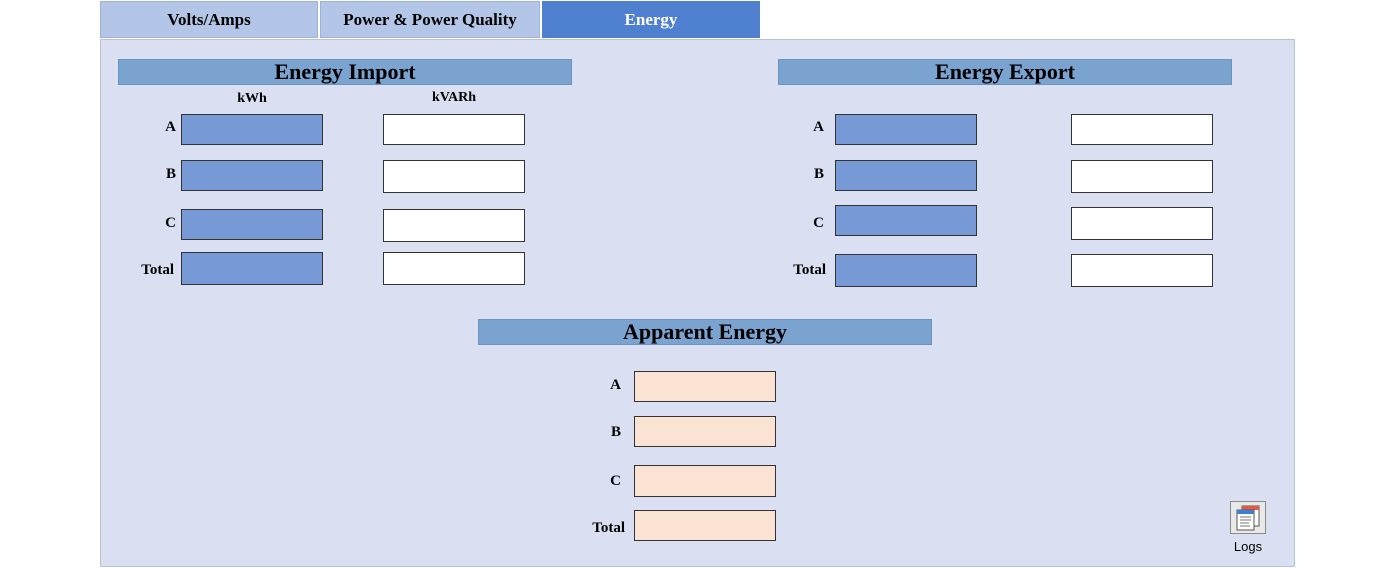 The width and height of the screenshot is (1395, 568). What do you see at coordinates (252, 129) in the screenshot?
I see `import-kwh-a-field` at bounding box center [252, 129].